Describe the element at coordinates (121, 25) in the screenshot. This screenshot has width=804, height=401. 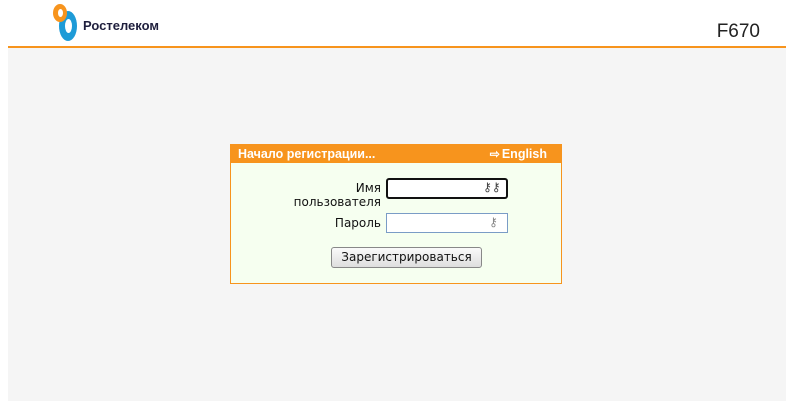
I see `brand-name: Ростелеком` at that location.